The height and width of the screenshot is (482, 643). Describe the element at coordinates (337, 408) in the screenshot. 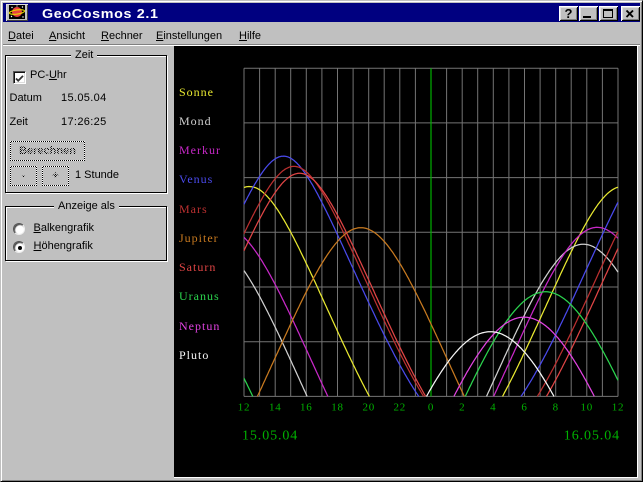

I see `svg-text: 18` at that location.